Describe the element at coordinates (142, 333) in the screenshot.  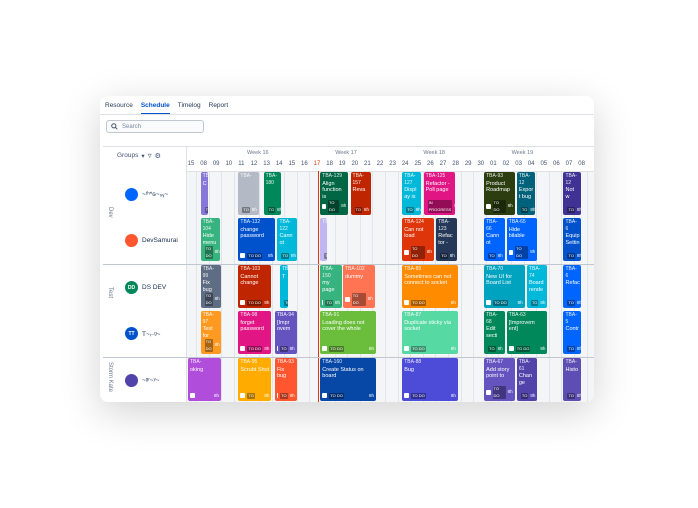
I see `resource-row-3: TT T~ᵢ₋ᵍ~` at that location.